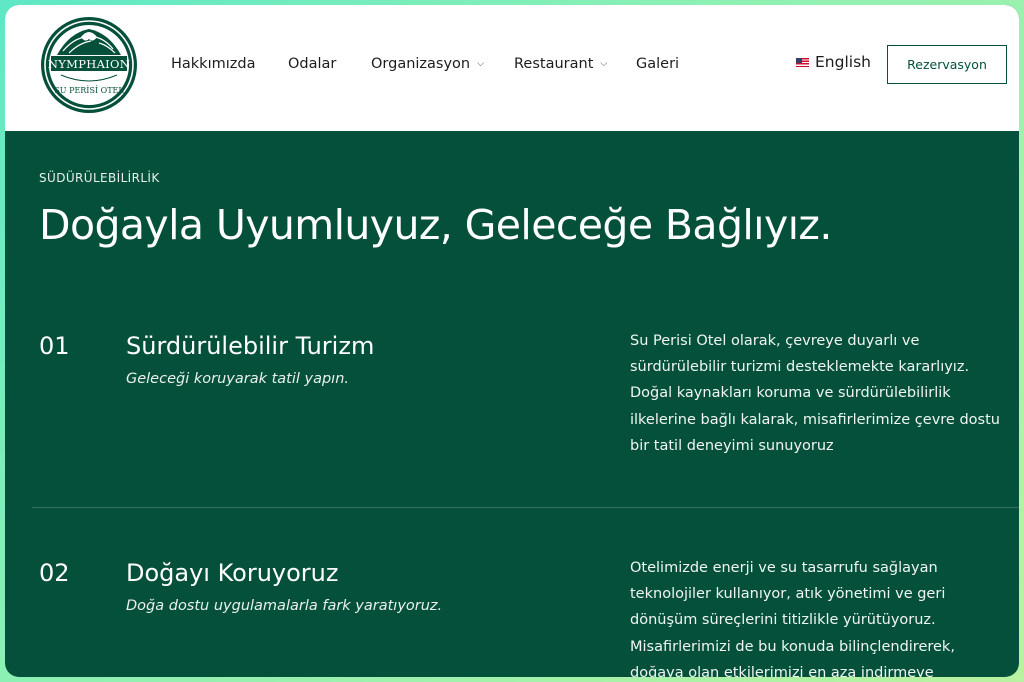  What do you see at coordinates (238, 379) in the screenshot?
I see `feature-subtitle: Geleceği koruyarak tatil yapın.` at bounding box center [238, 379].